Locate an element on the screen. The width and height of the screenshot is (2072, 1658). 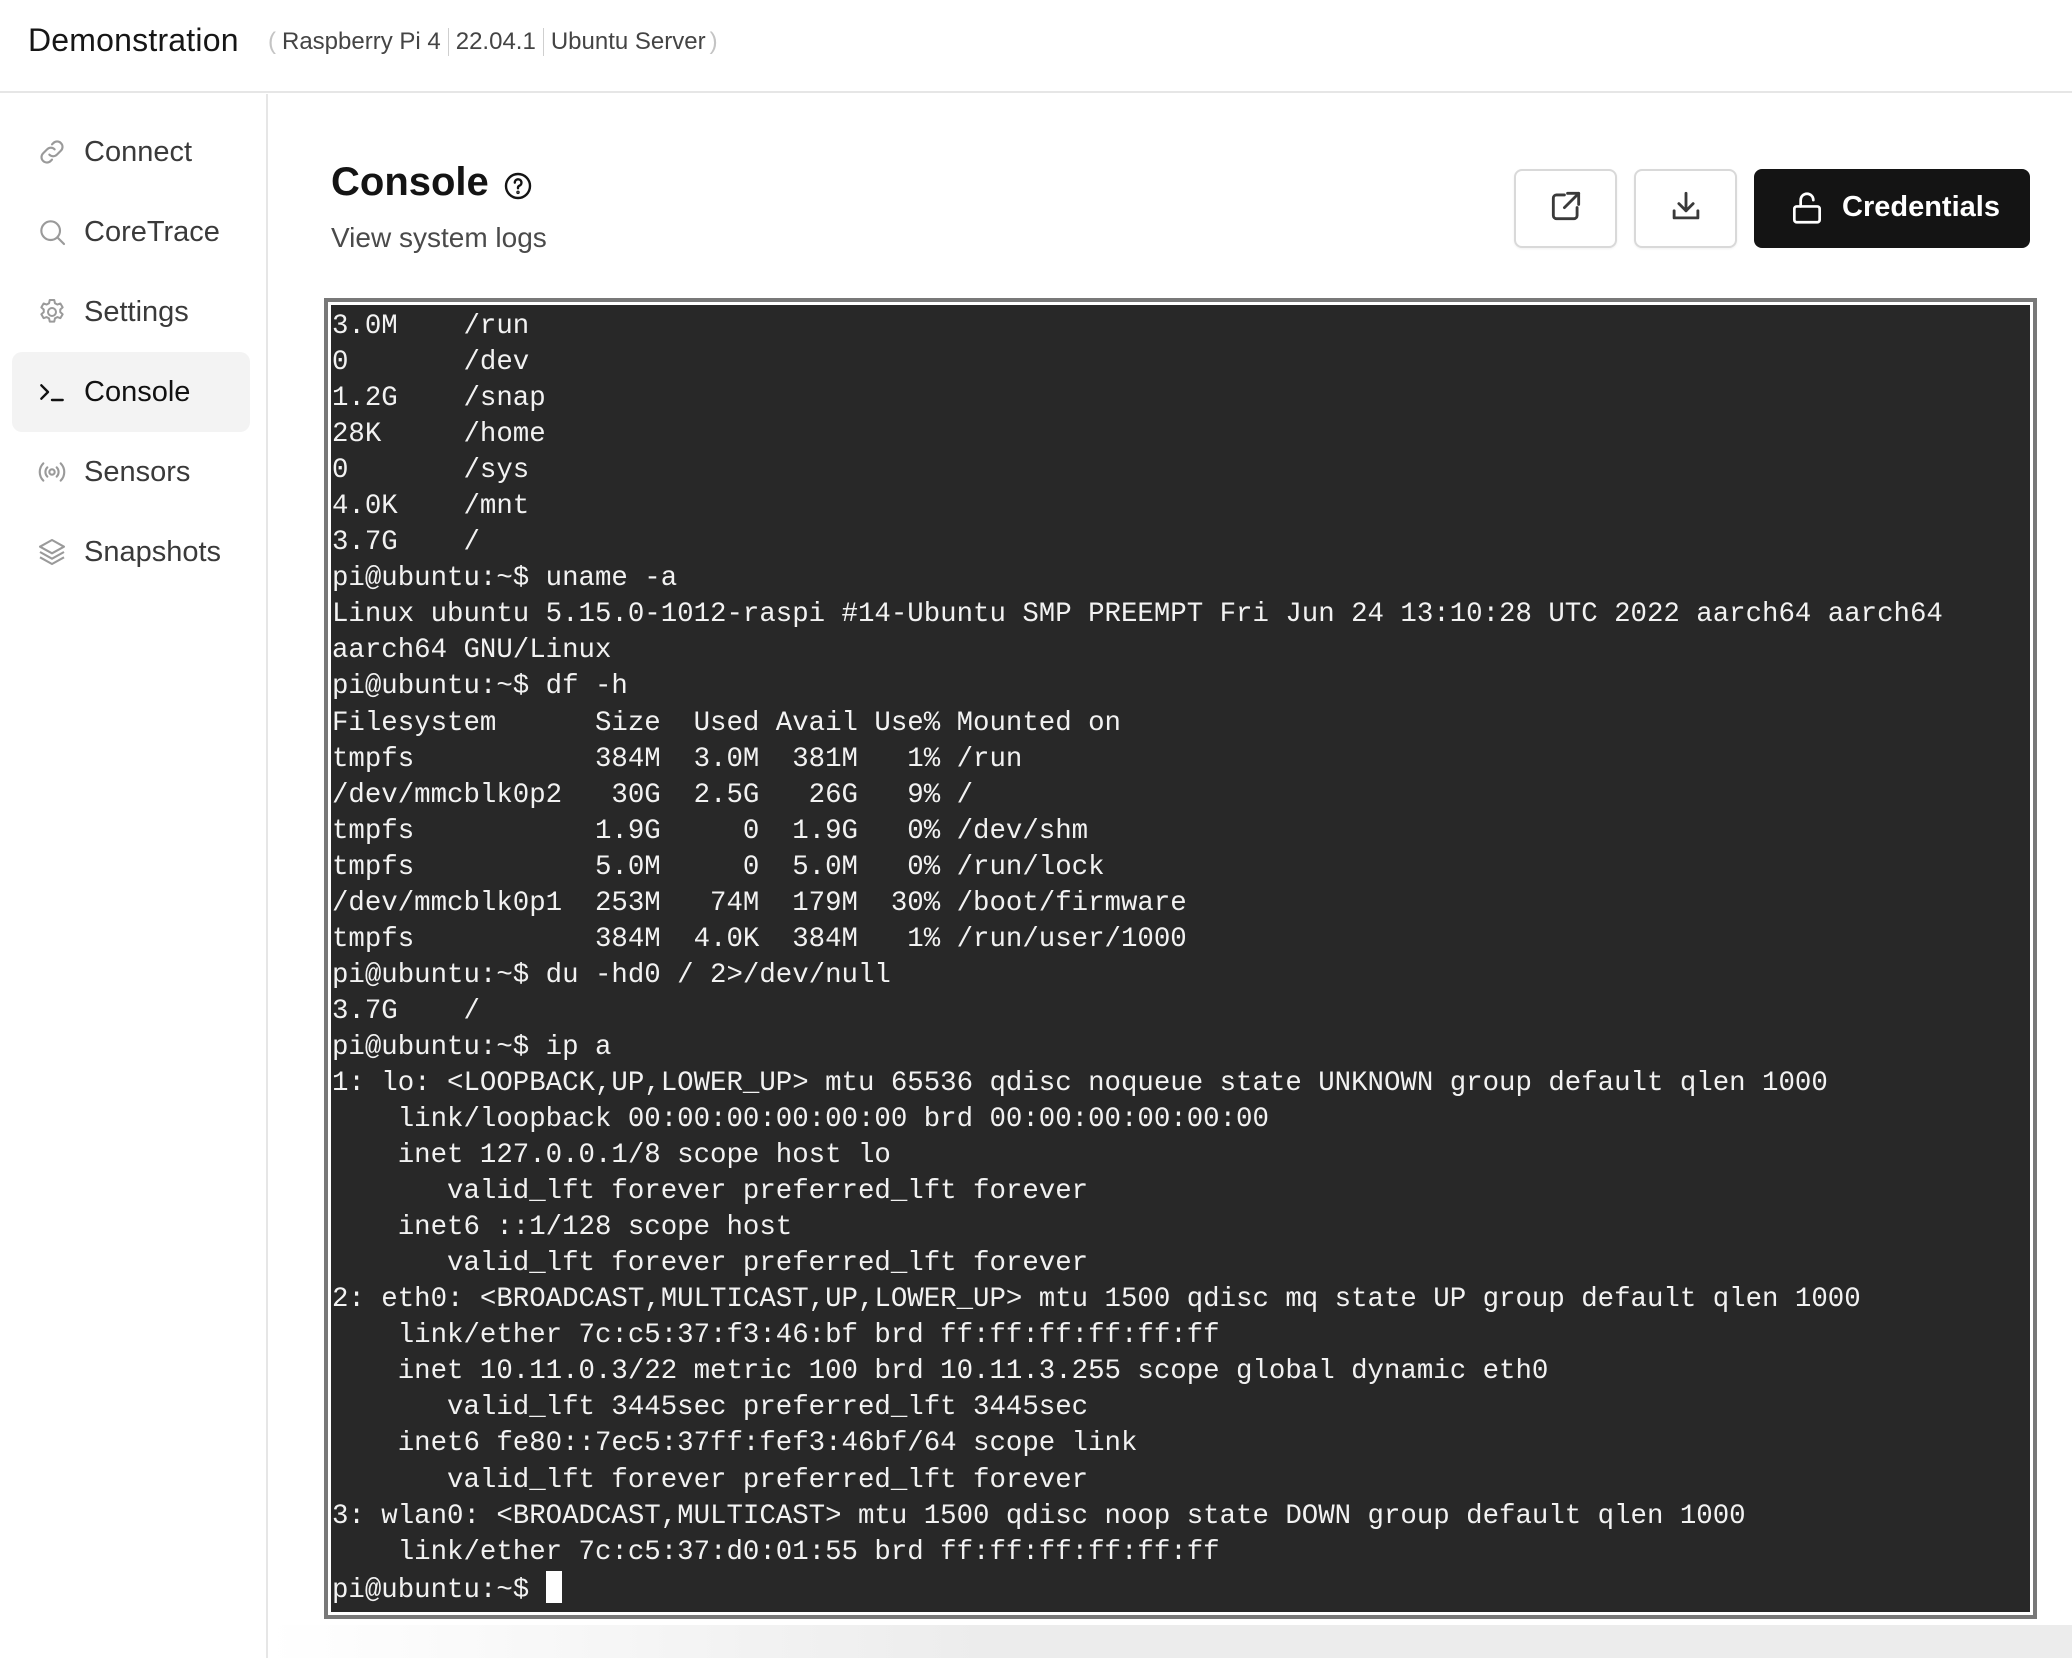
close-paren: ) is located at coordinates (713, 41).